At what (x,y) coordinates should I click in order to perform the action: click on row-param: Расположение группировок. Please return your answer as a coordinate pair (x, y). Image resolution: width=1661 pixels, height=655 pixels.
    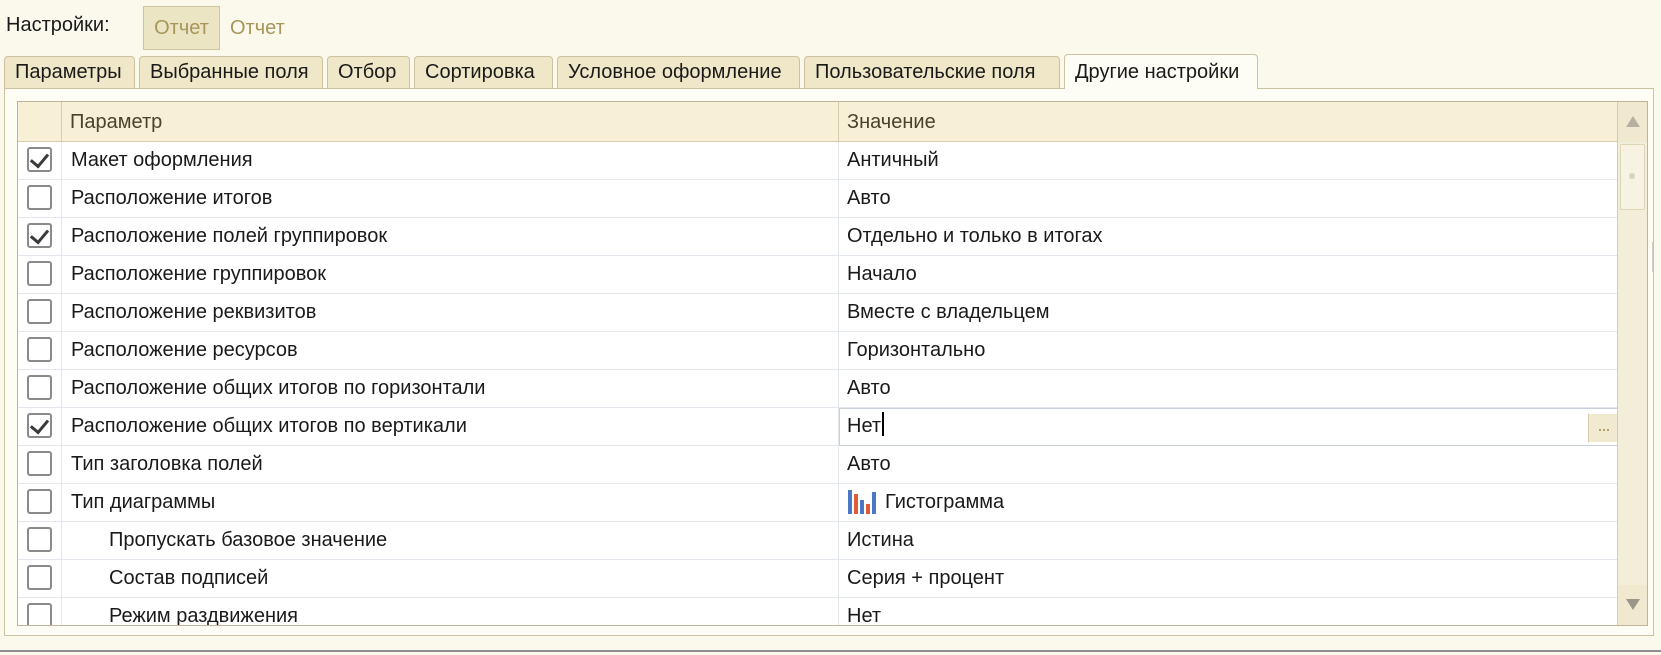
    Looking at the image, I should click on (450, 275).